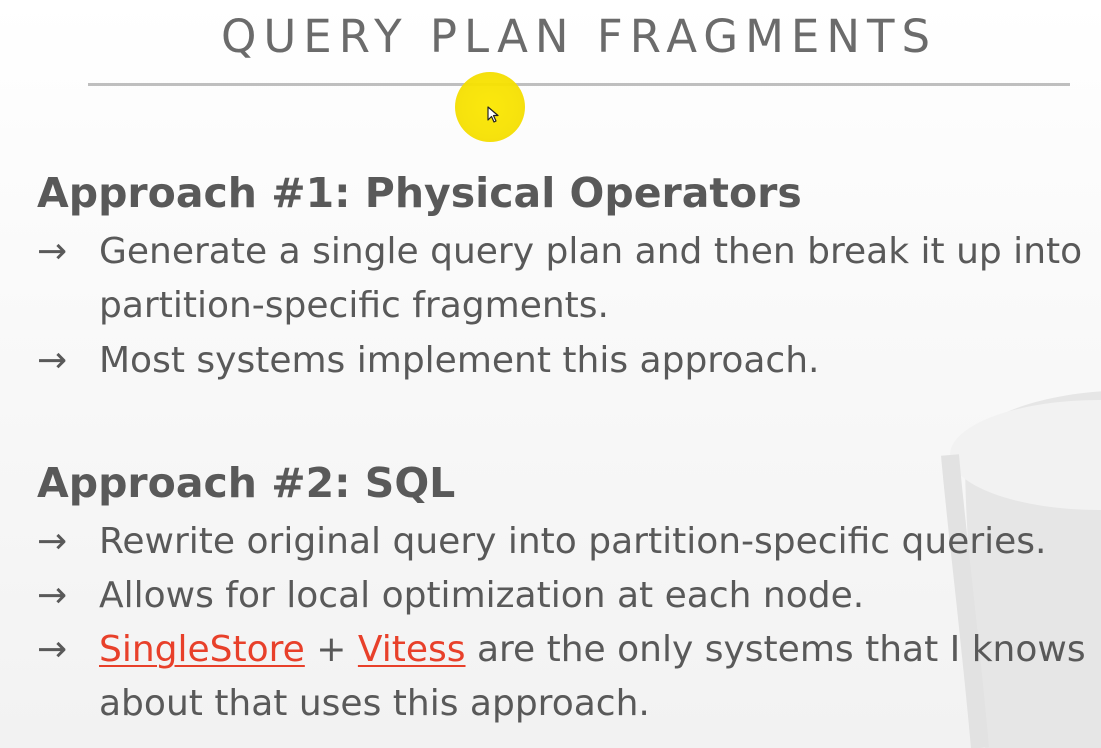  What do you see at coordinates (412, 649) in the screenshot?
I see `vitess-link: Vitess` at bounding box center [412, 649].